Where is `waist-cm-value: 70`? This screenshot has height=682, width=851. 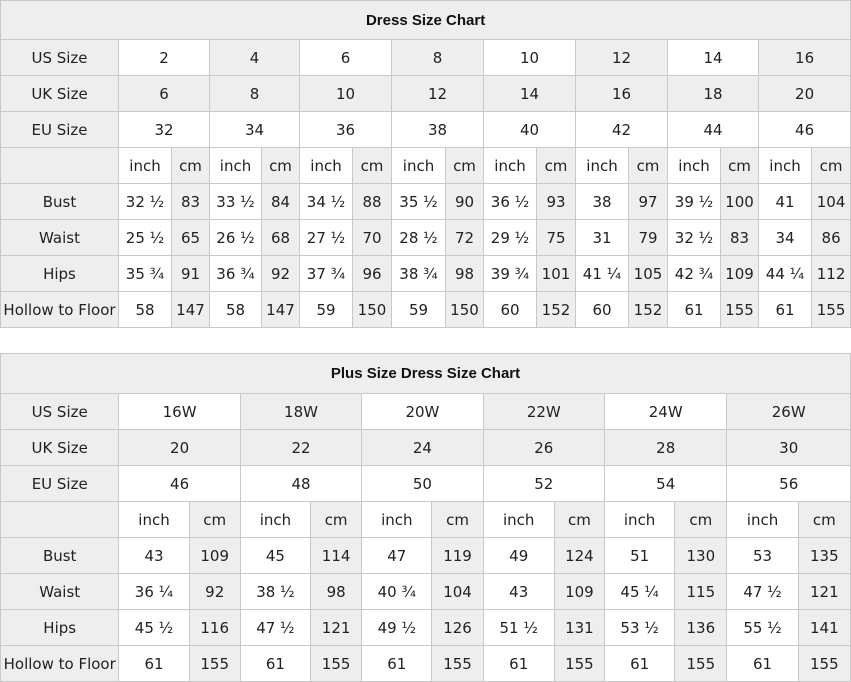
waist-cm-value: 70 is located at coordinates (372, 237).